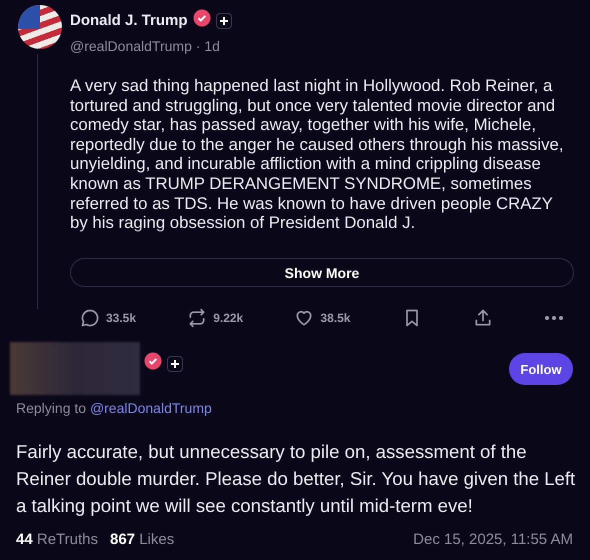 This screenshot has width=590, height=560. I want to click on follow-button: Follow, so click(541, 369).